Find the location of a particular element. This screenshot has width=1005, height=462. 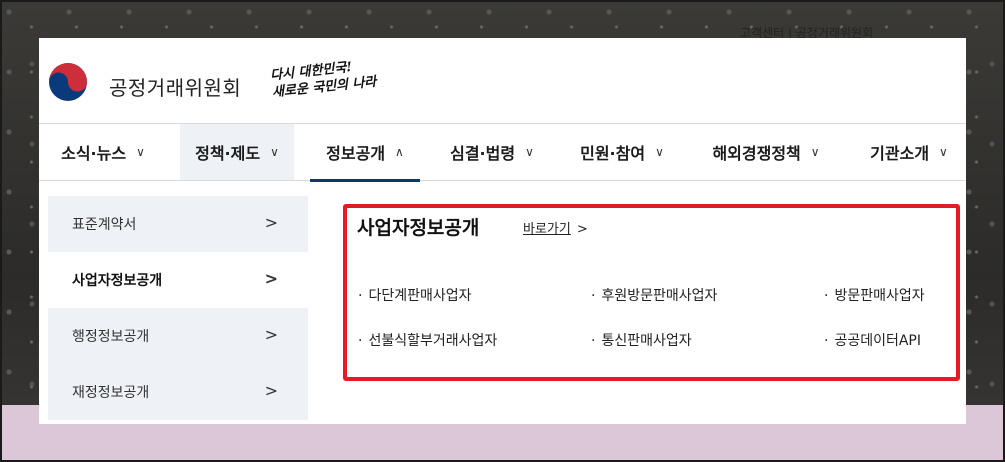

link-public-data-api: · 공공데이터API is located at coordinates (872, 340).